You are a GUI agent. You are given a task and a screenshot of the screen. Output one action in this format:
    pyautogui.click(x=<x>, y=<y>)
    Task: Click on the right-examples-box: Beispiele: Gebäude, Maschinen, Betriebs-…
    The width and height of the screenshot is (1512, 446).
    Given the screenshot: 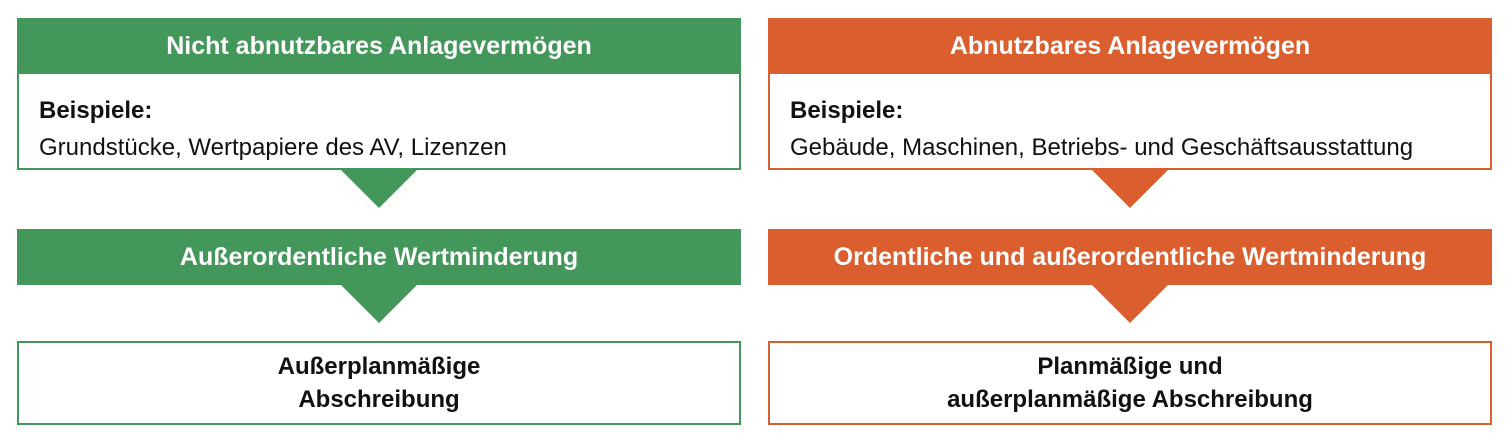 What is the action you would take?
    pyautogui.click(x=1130, y=122)
    